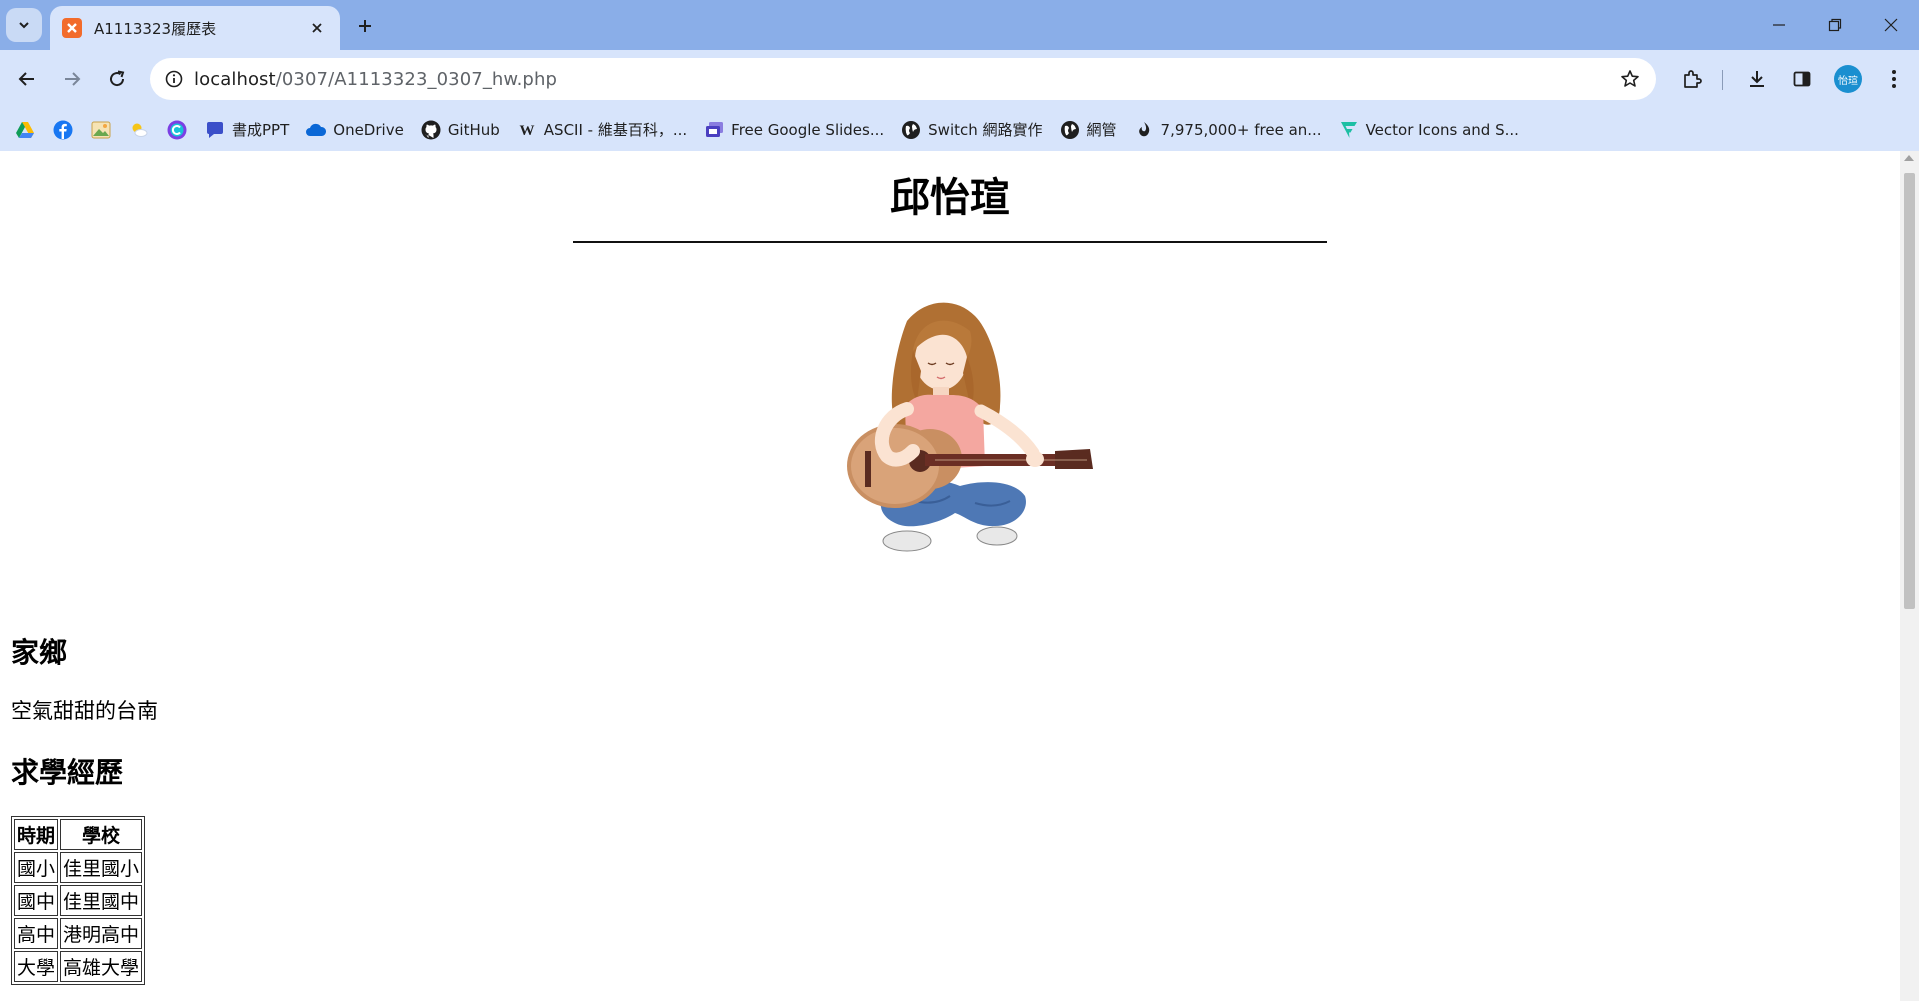 This screenshot has width=1919, height=1001. I want to click on period-cell: 大學, so click(36, 966).